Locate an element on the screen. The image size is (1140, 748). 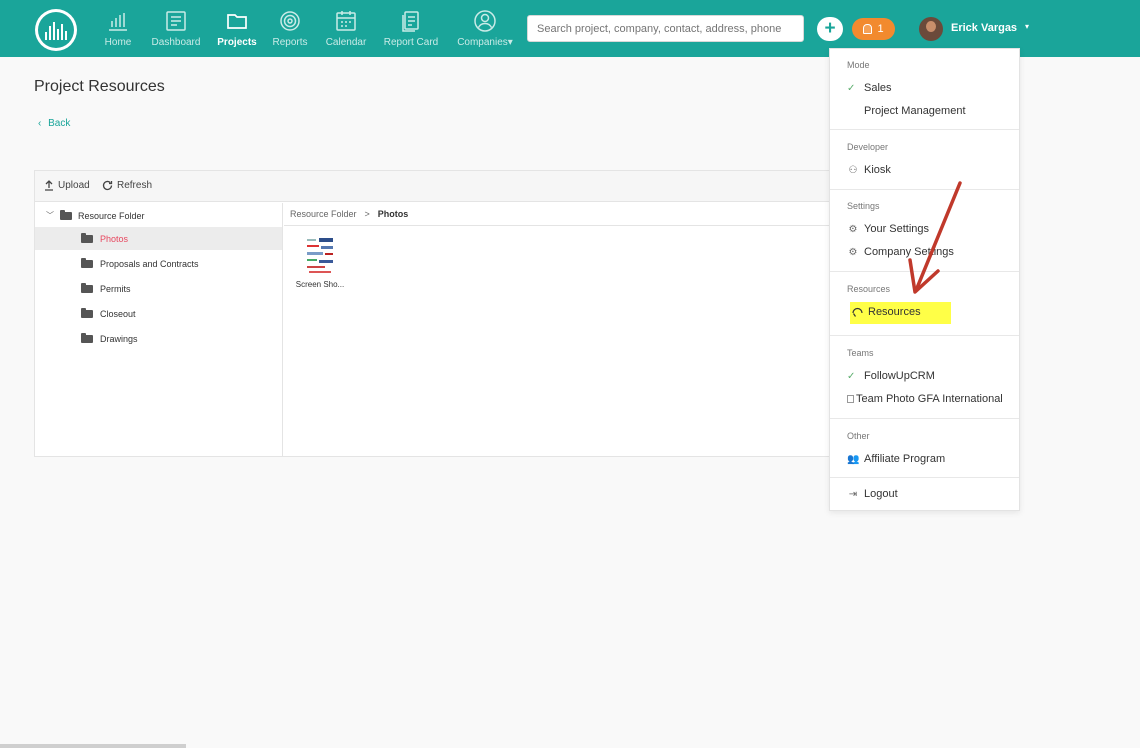
menu-item-project-management: Project Management is located at coordinates (906, 111).